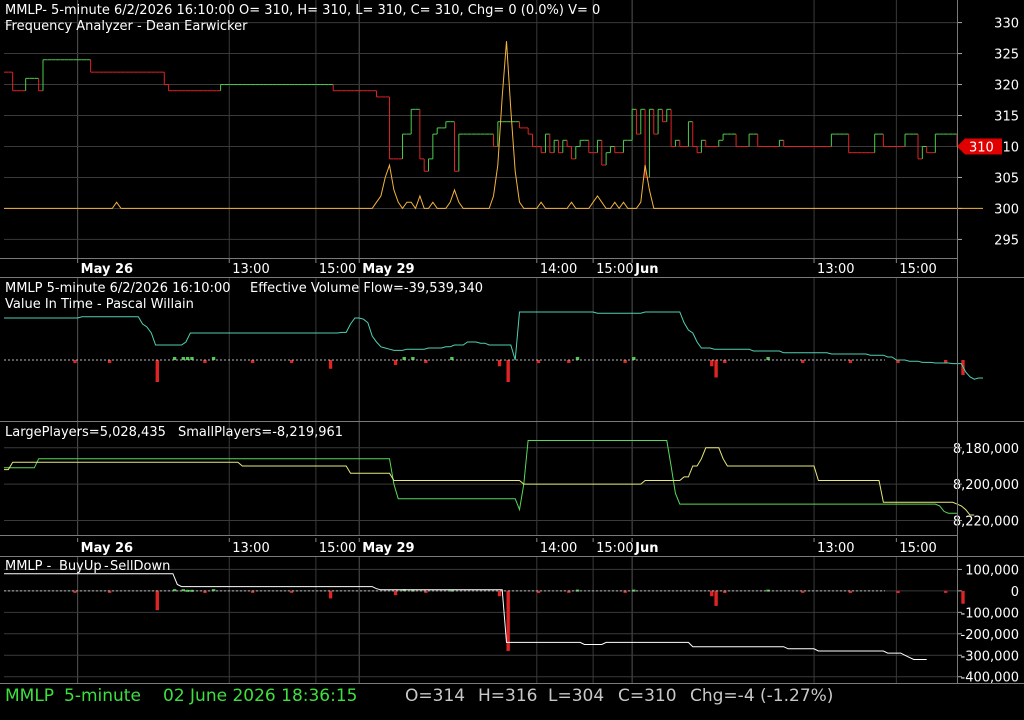  Describe the element at coordinates (990, 677) in the screenshot. I see `y-tick-label: -400,000` at that location.